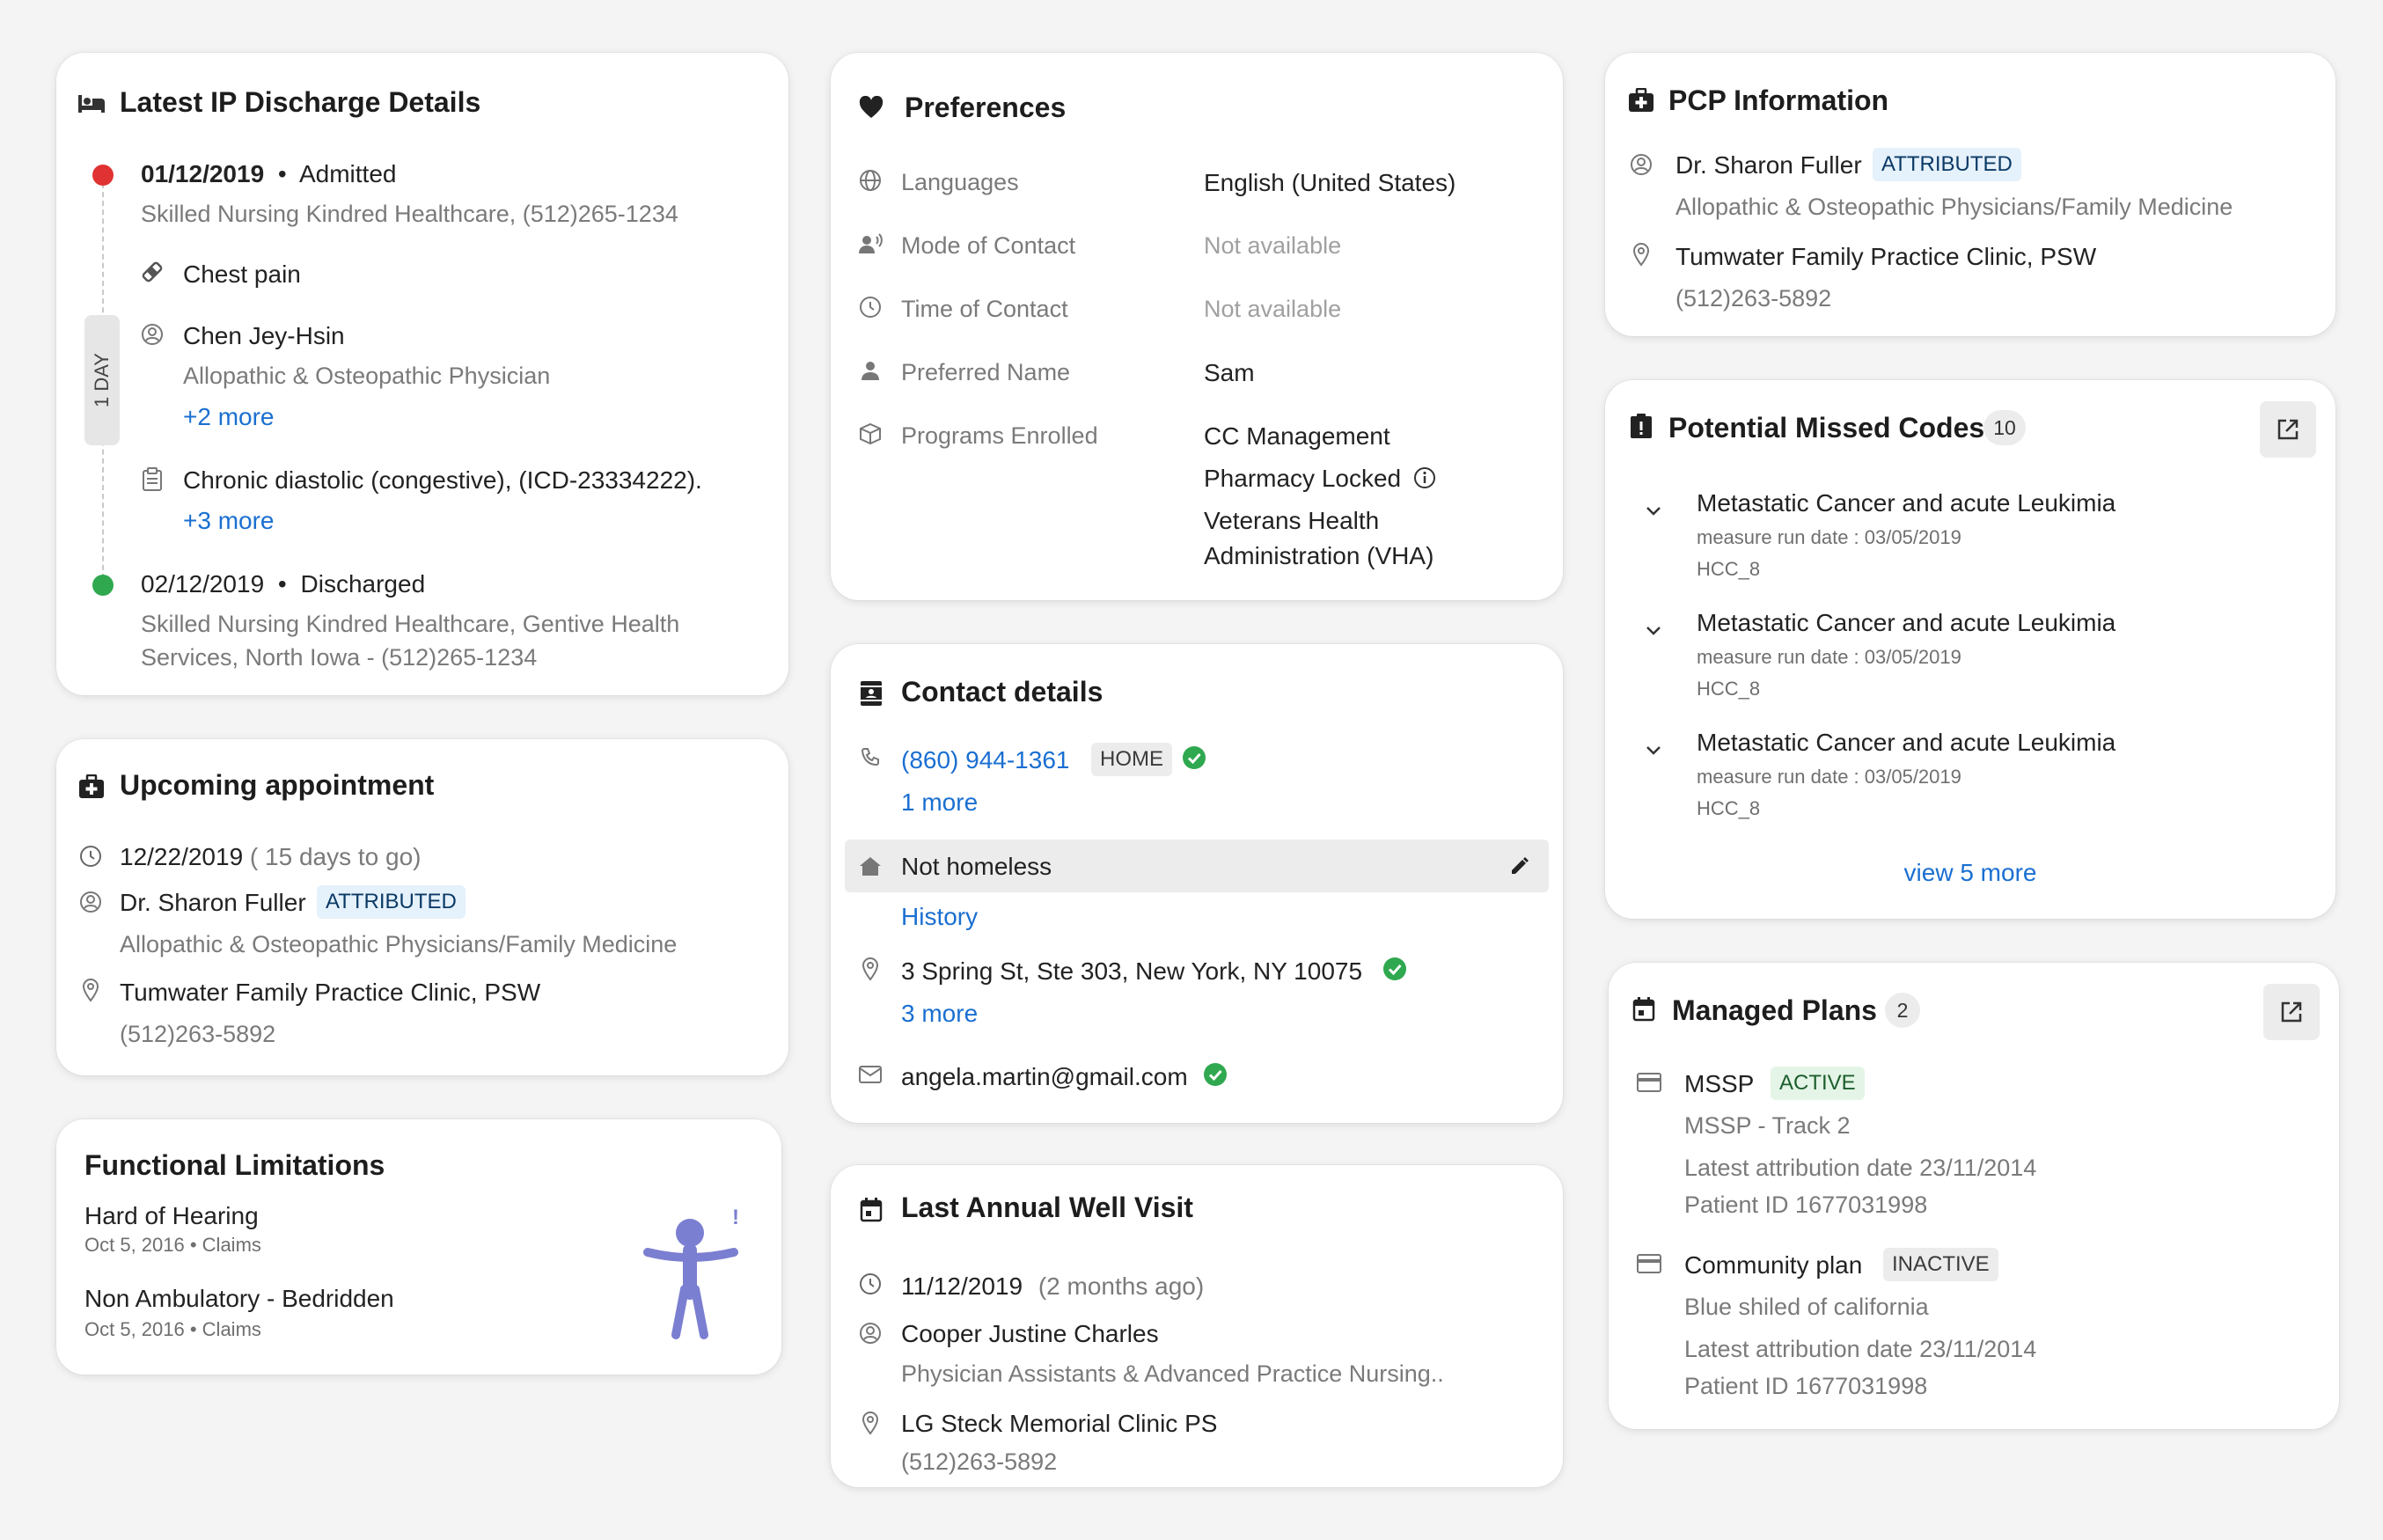 The image size is (2383, 1540). Describe the element at coordinates (871, 693) in the screenshot. I see `contact-book-icon` at that location.